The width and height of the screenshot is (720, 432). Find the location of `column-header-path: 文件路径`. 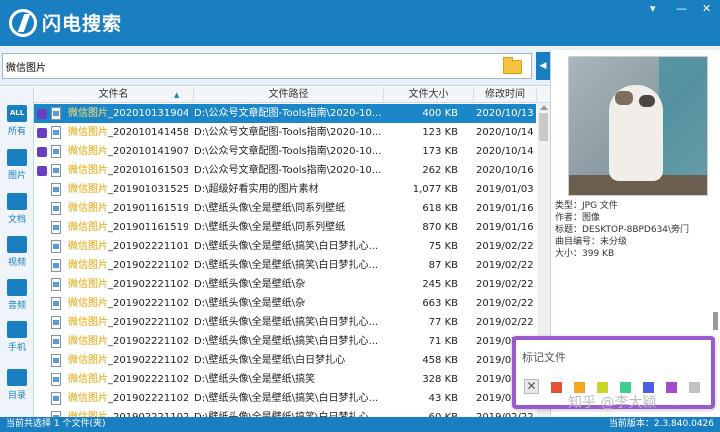

column-header-path: 文件路径 is located at coordinates (289, 95).